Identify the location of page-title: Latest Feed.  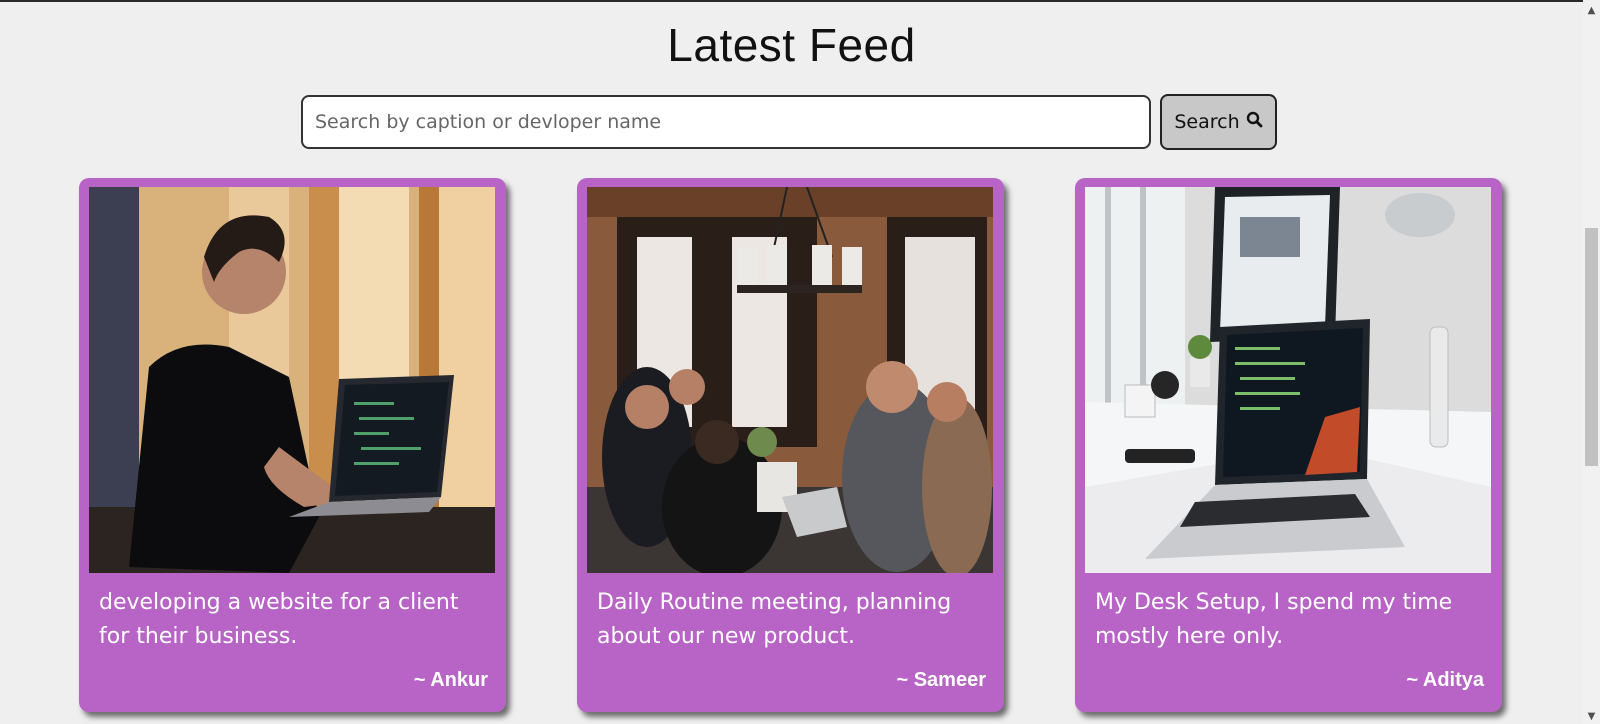
(791, 45).